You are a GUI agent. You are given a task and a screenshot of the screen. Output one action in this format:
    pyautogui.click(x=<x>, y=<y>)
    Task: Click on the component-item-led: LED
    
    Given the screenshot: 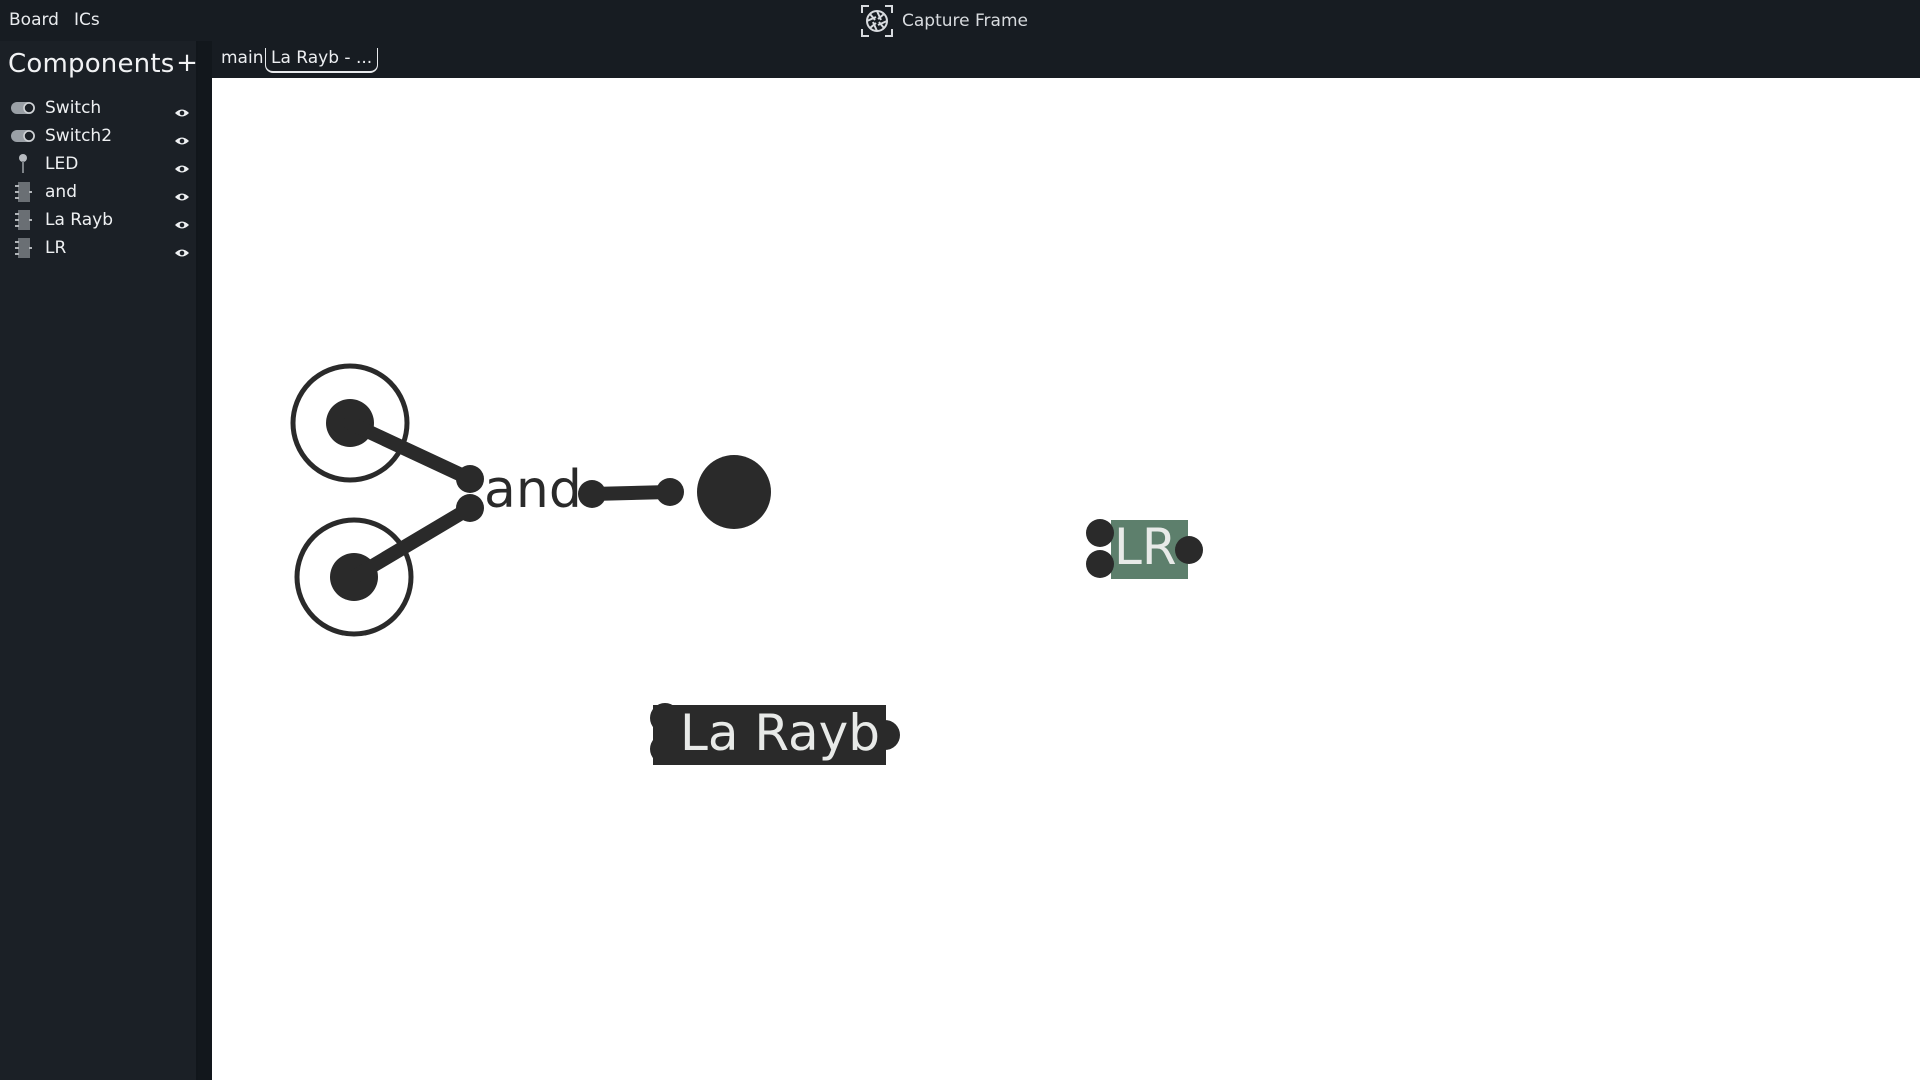 What is the action you would take?
    pyautogui.click(x=99, y=164)
    